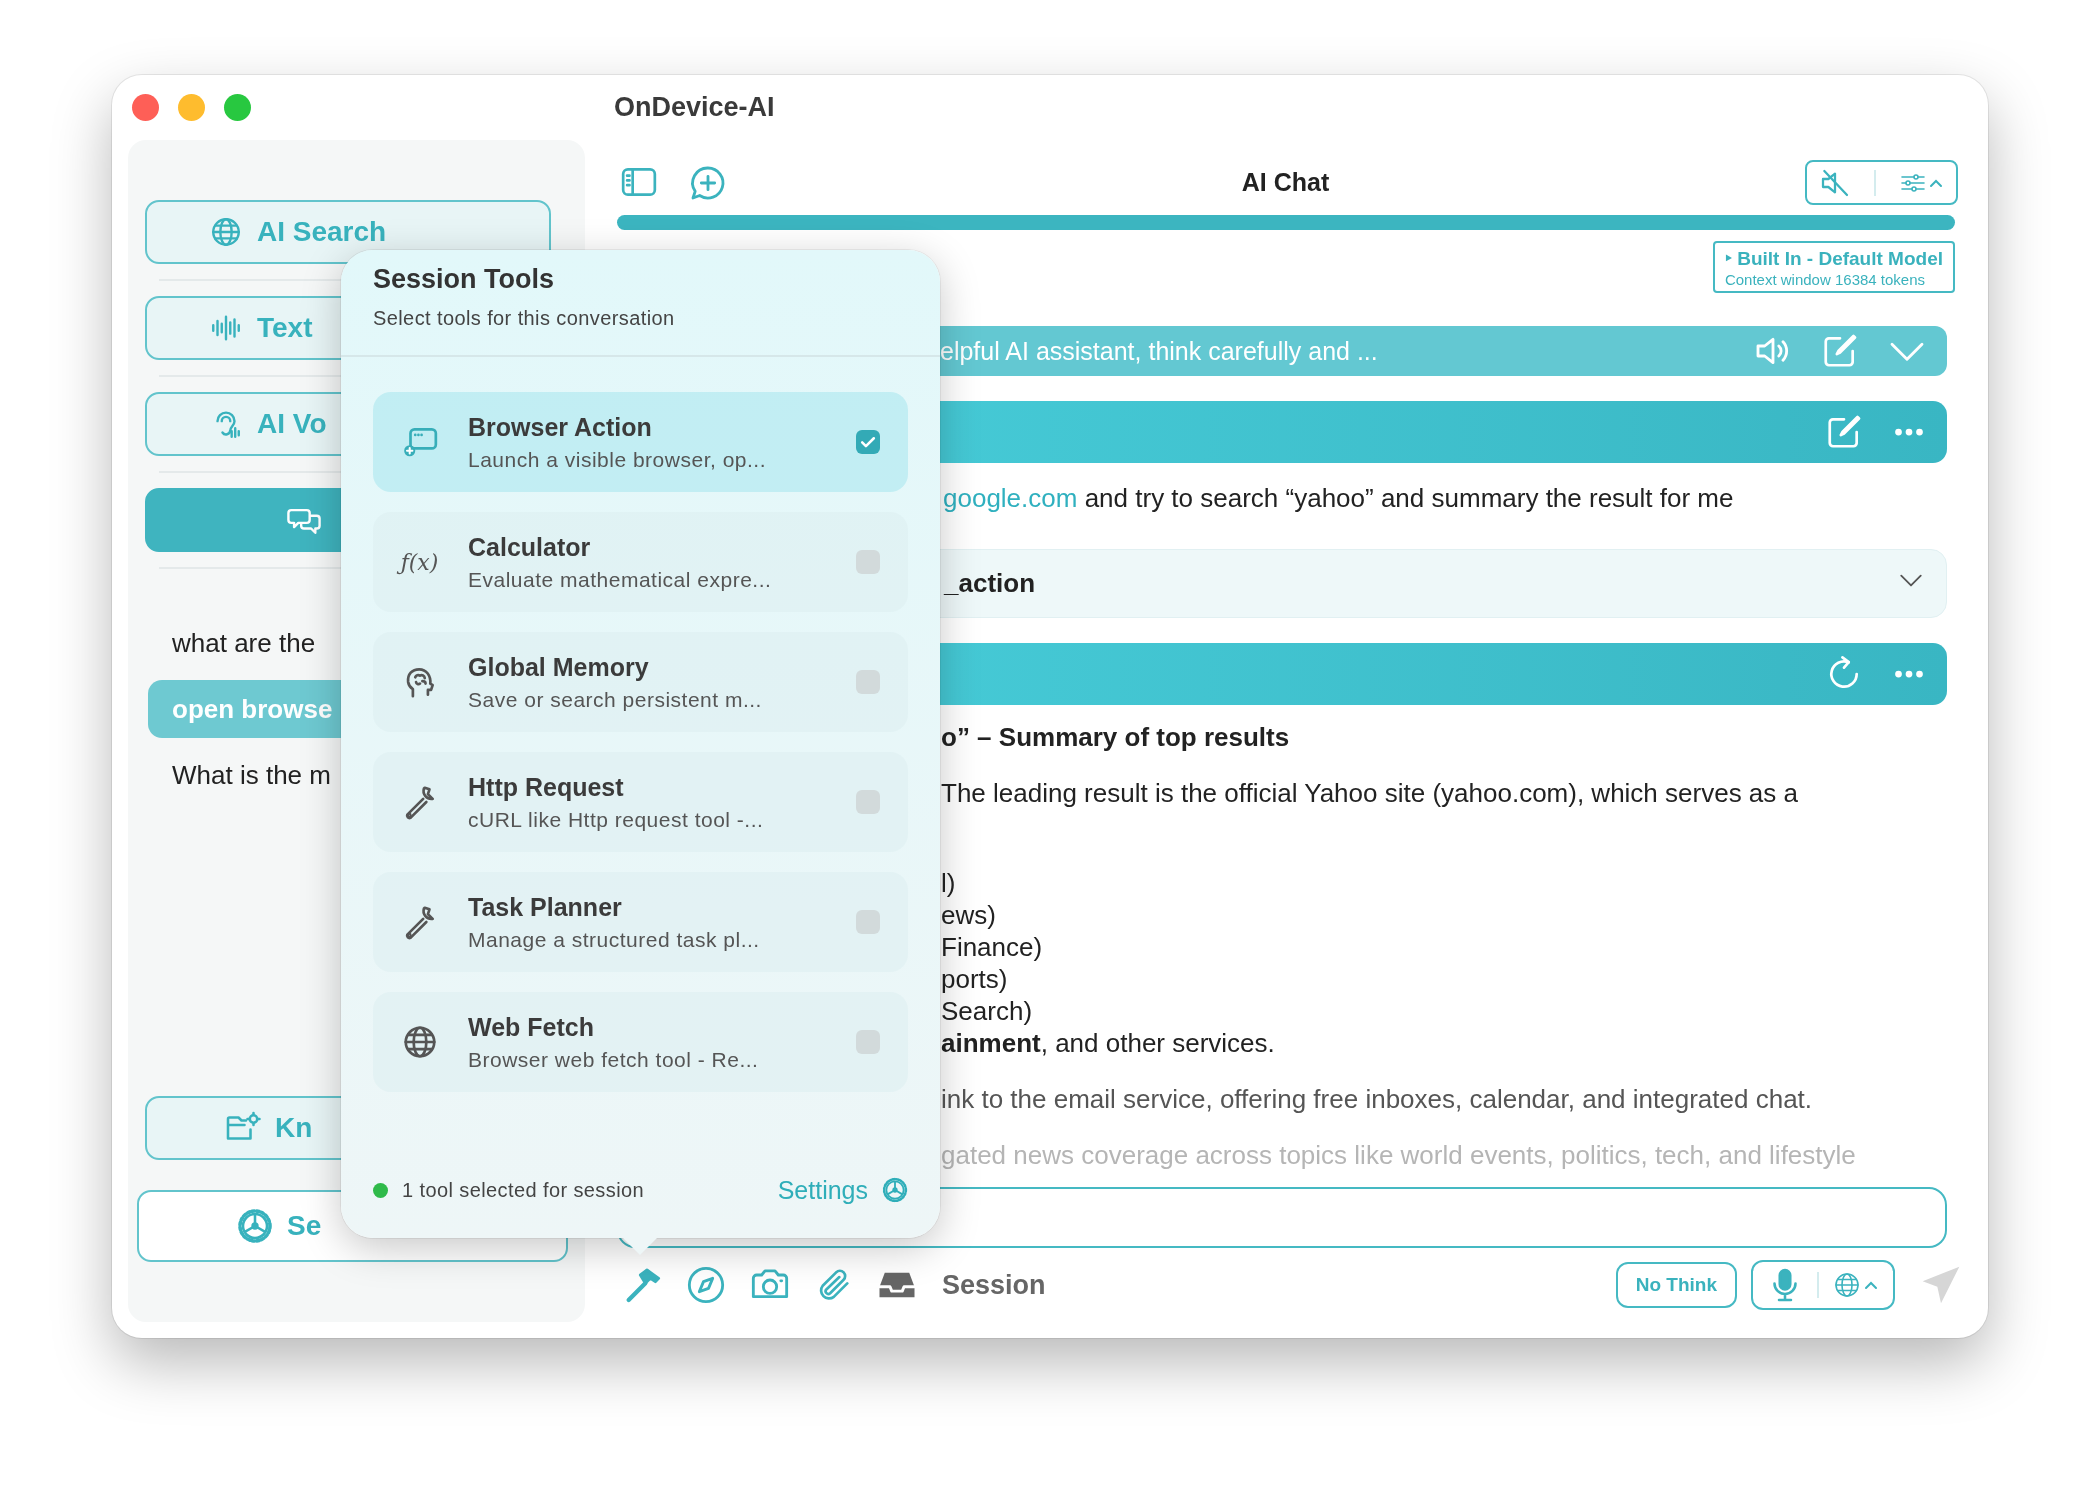  What do you see at coordinates (1116, 737) in the screenshot?
I see `message-heading: o” – Summary of top results` at bounding box center [1116, 737].